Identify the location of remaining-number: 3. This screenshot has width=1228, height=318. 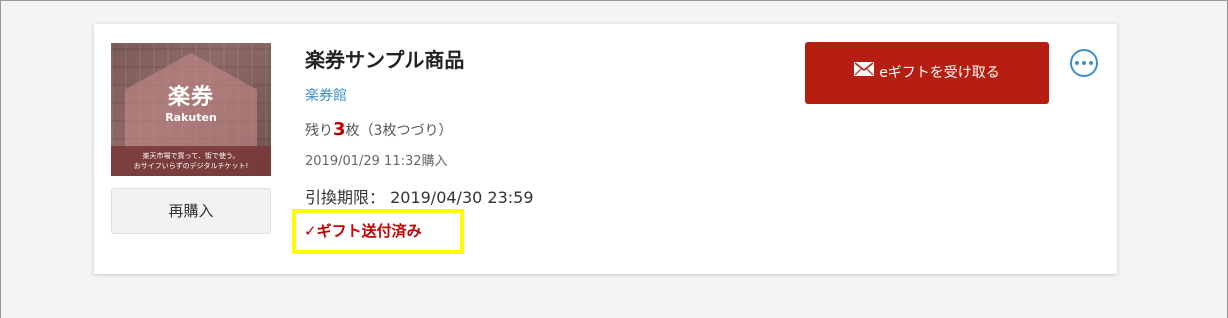
(339, 129).